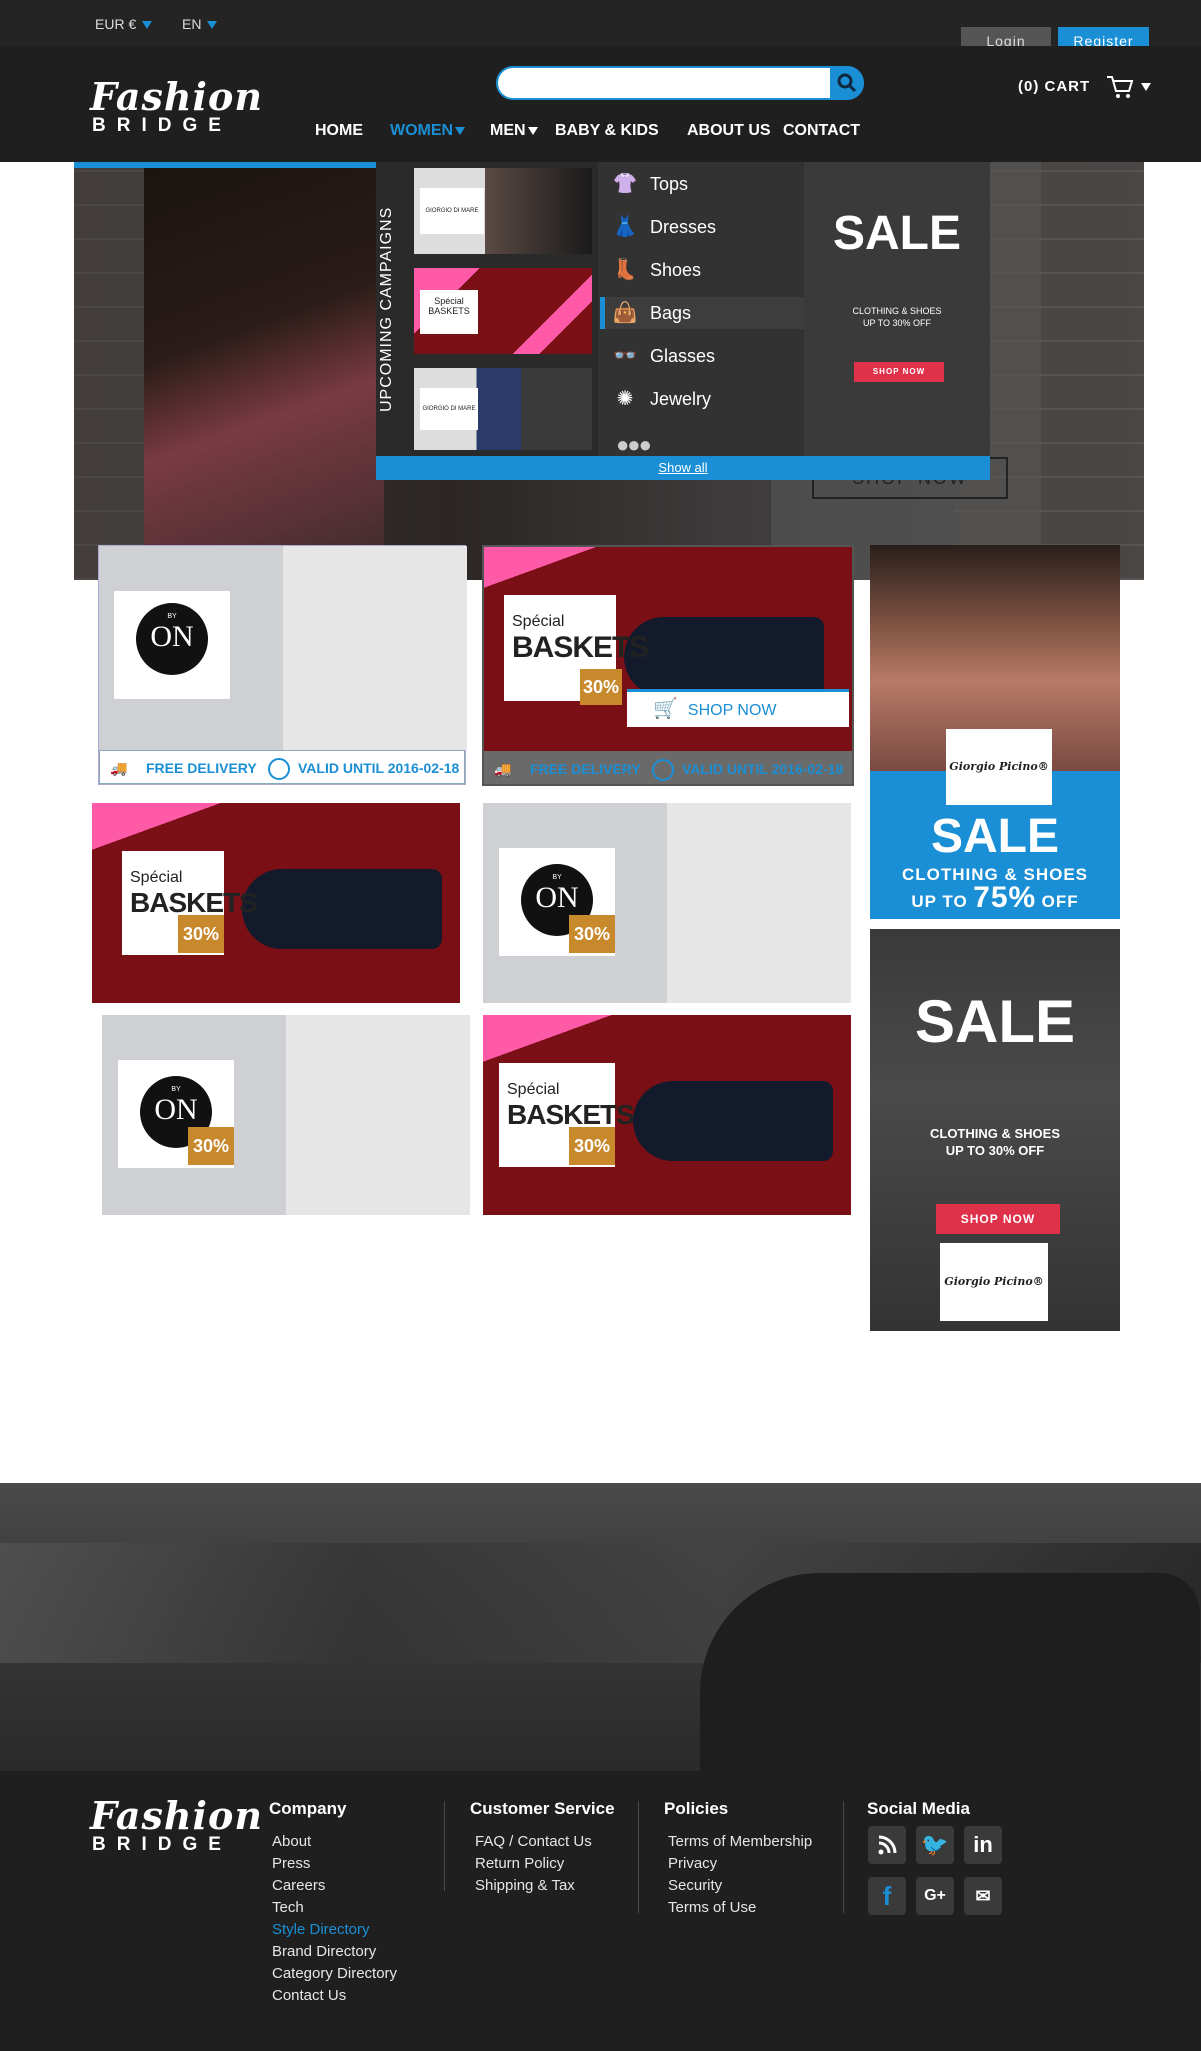  Describe the element at coordinates (667, 1115) in the screenshot. I see `campaign-tile-baskets-3: Spécial BASKETS 30%` at that location.